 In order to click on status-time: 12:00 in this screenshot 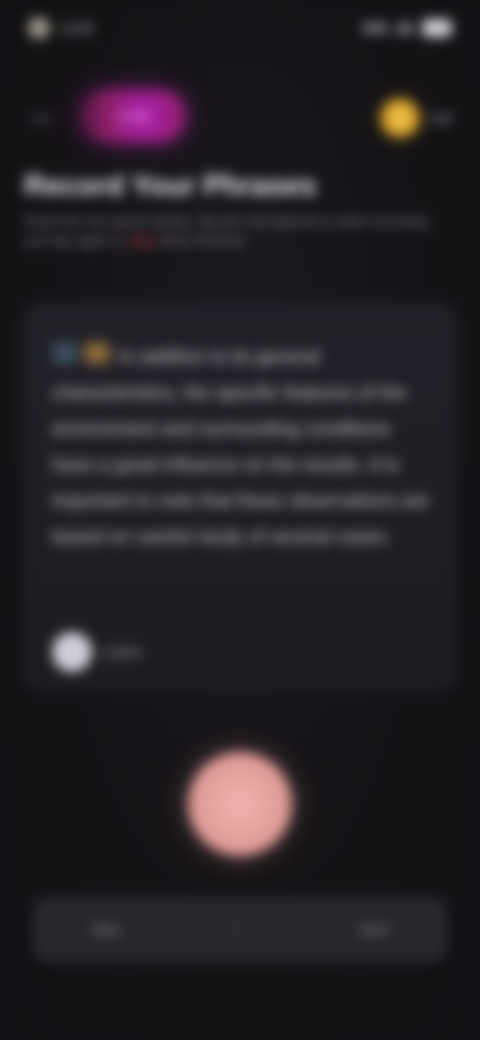, I will do `click(76, 28)`.